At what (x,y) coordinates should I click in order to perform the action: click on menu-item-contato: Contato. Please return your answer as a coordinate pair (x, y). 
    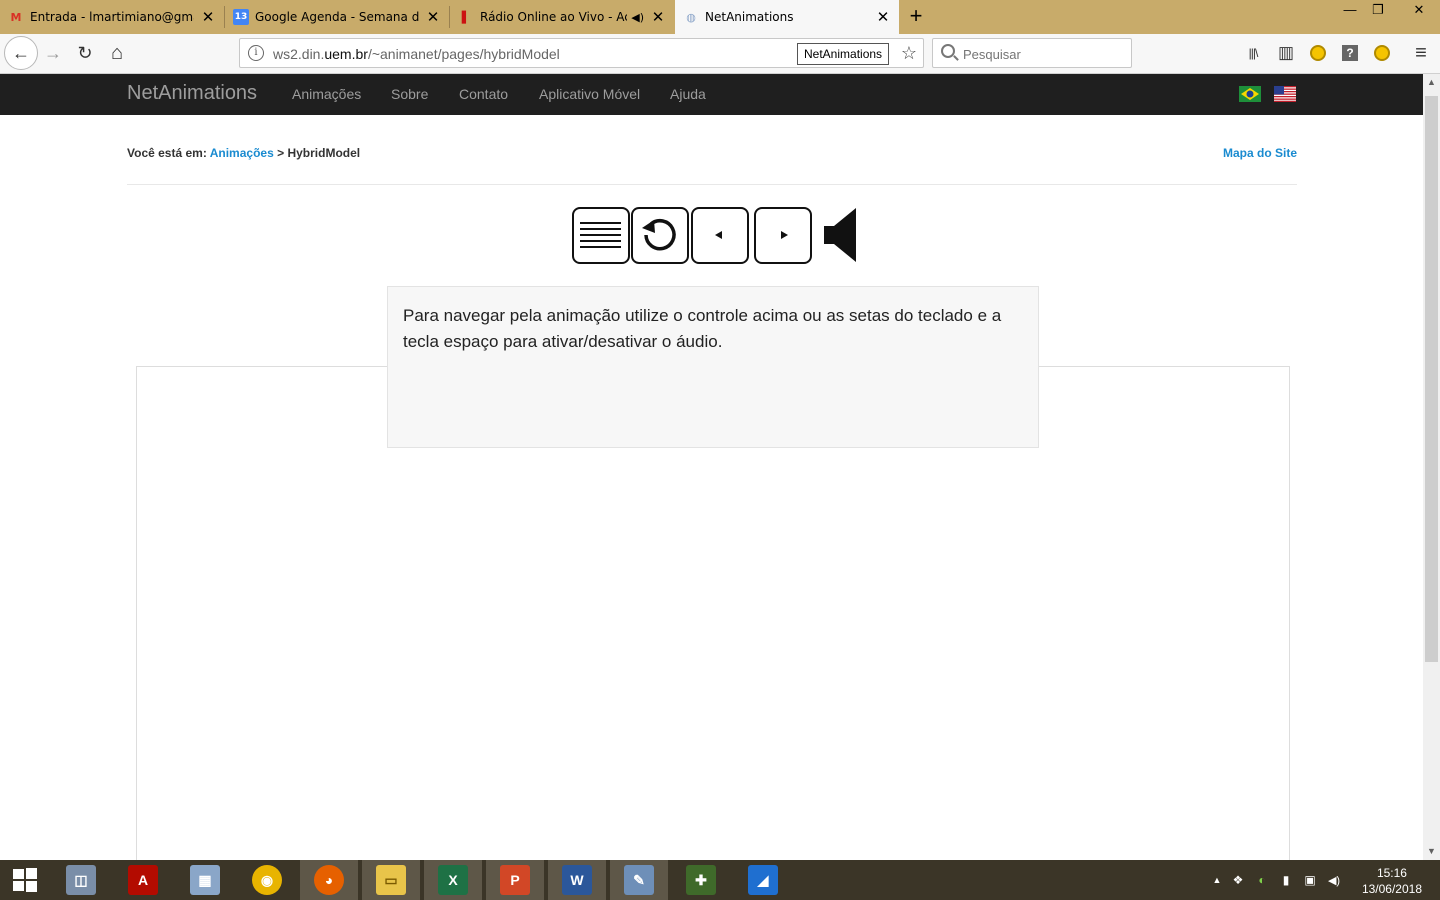
    Looking at the image, I should click on (483, 94).